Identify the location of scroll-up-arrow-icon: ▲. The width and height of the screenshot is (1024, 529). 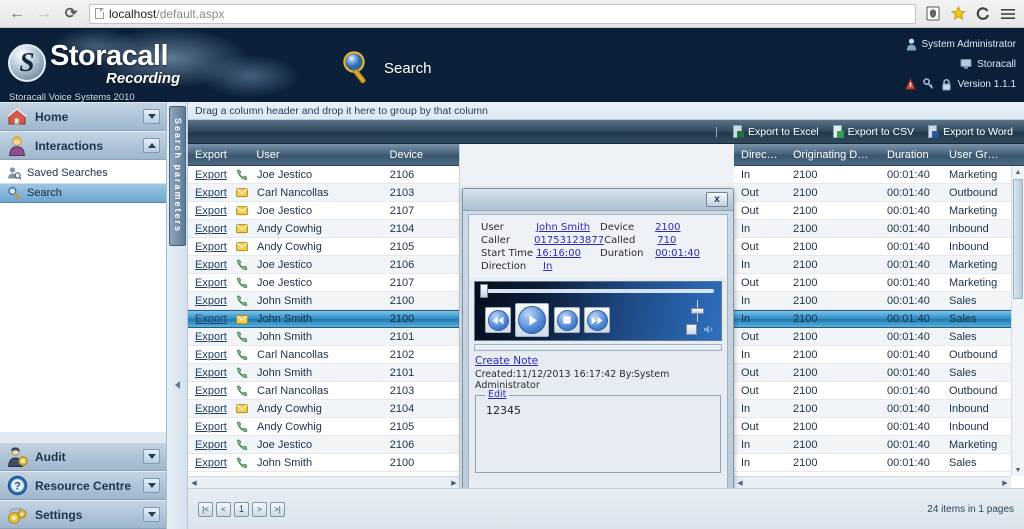
(1018, 172).